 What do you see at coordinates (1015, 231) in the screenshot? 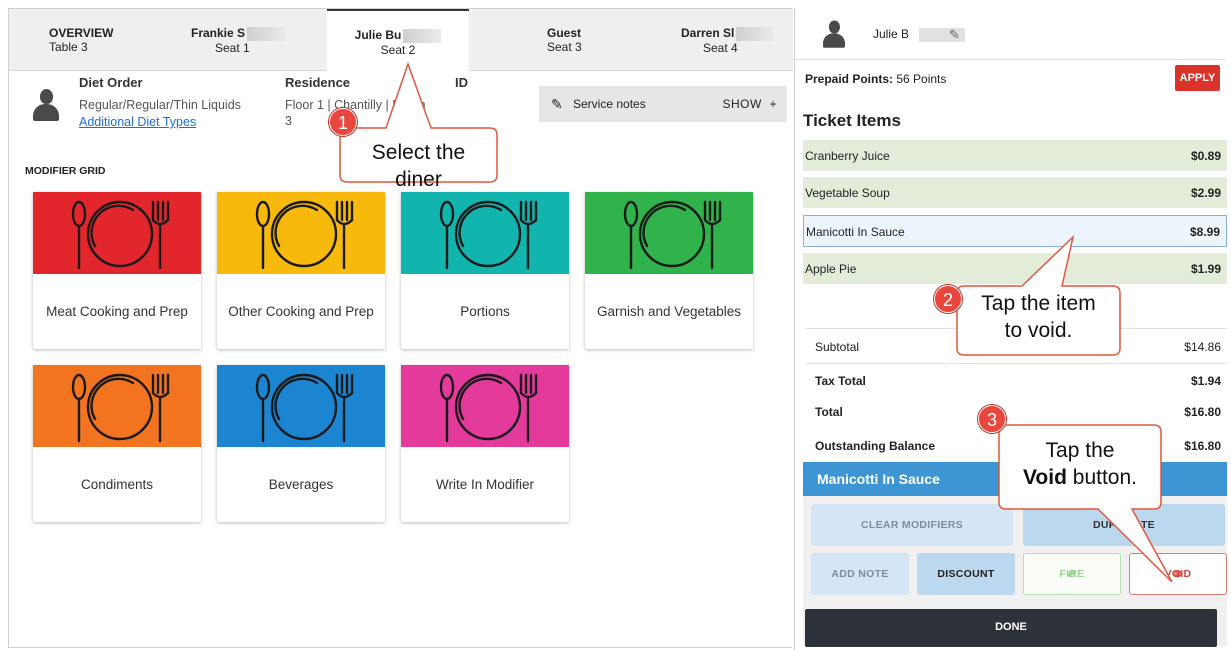
I see `ticket-item-selected: Manicotti In Sauce $8.99` at bounding box center [1015, 231].